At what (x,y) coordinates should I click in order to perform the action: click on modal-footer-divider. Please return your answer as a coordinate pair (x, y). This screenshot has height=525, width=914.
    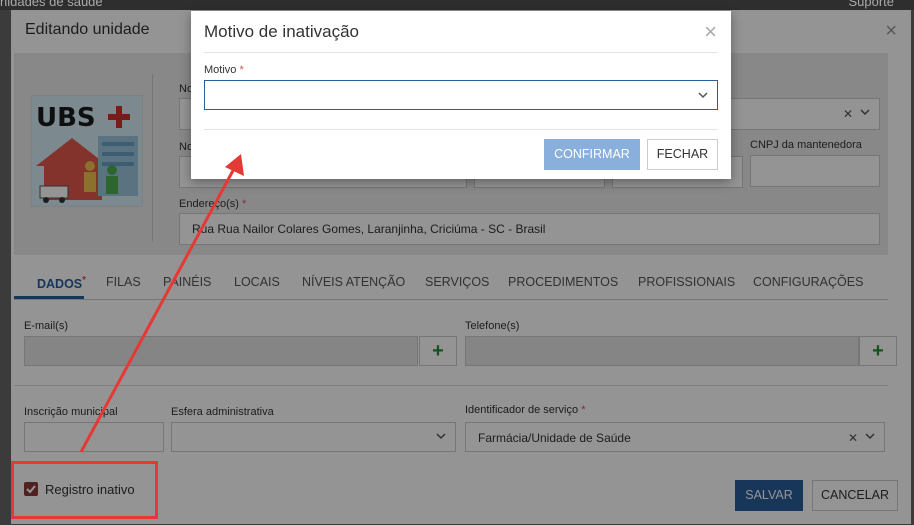
    Looking at the image, I should click on (461, 129).